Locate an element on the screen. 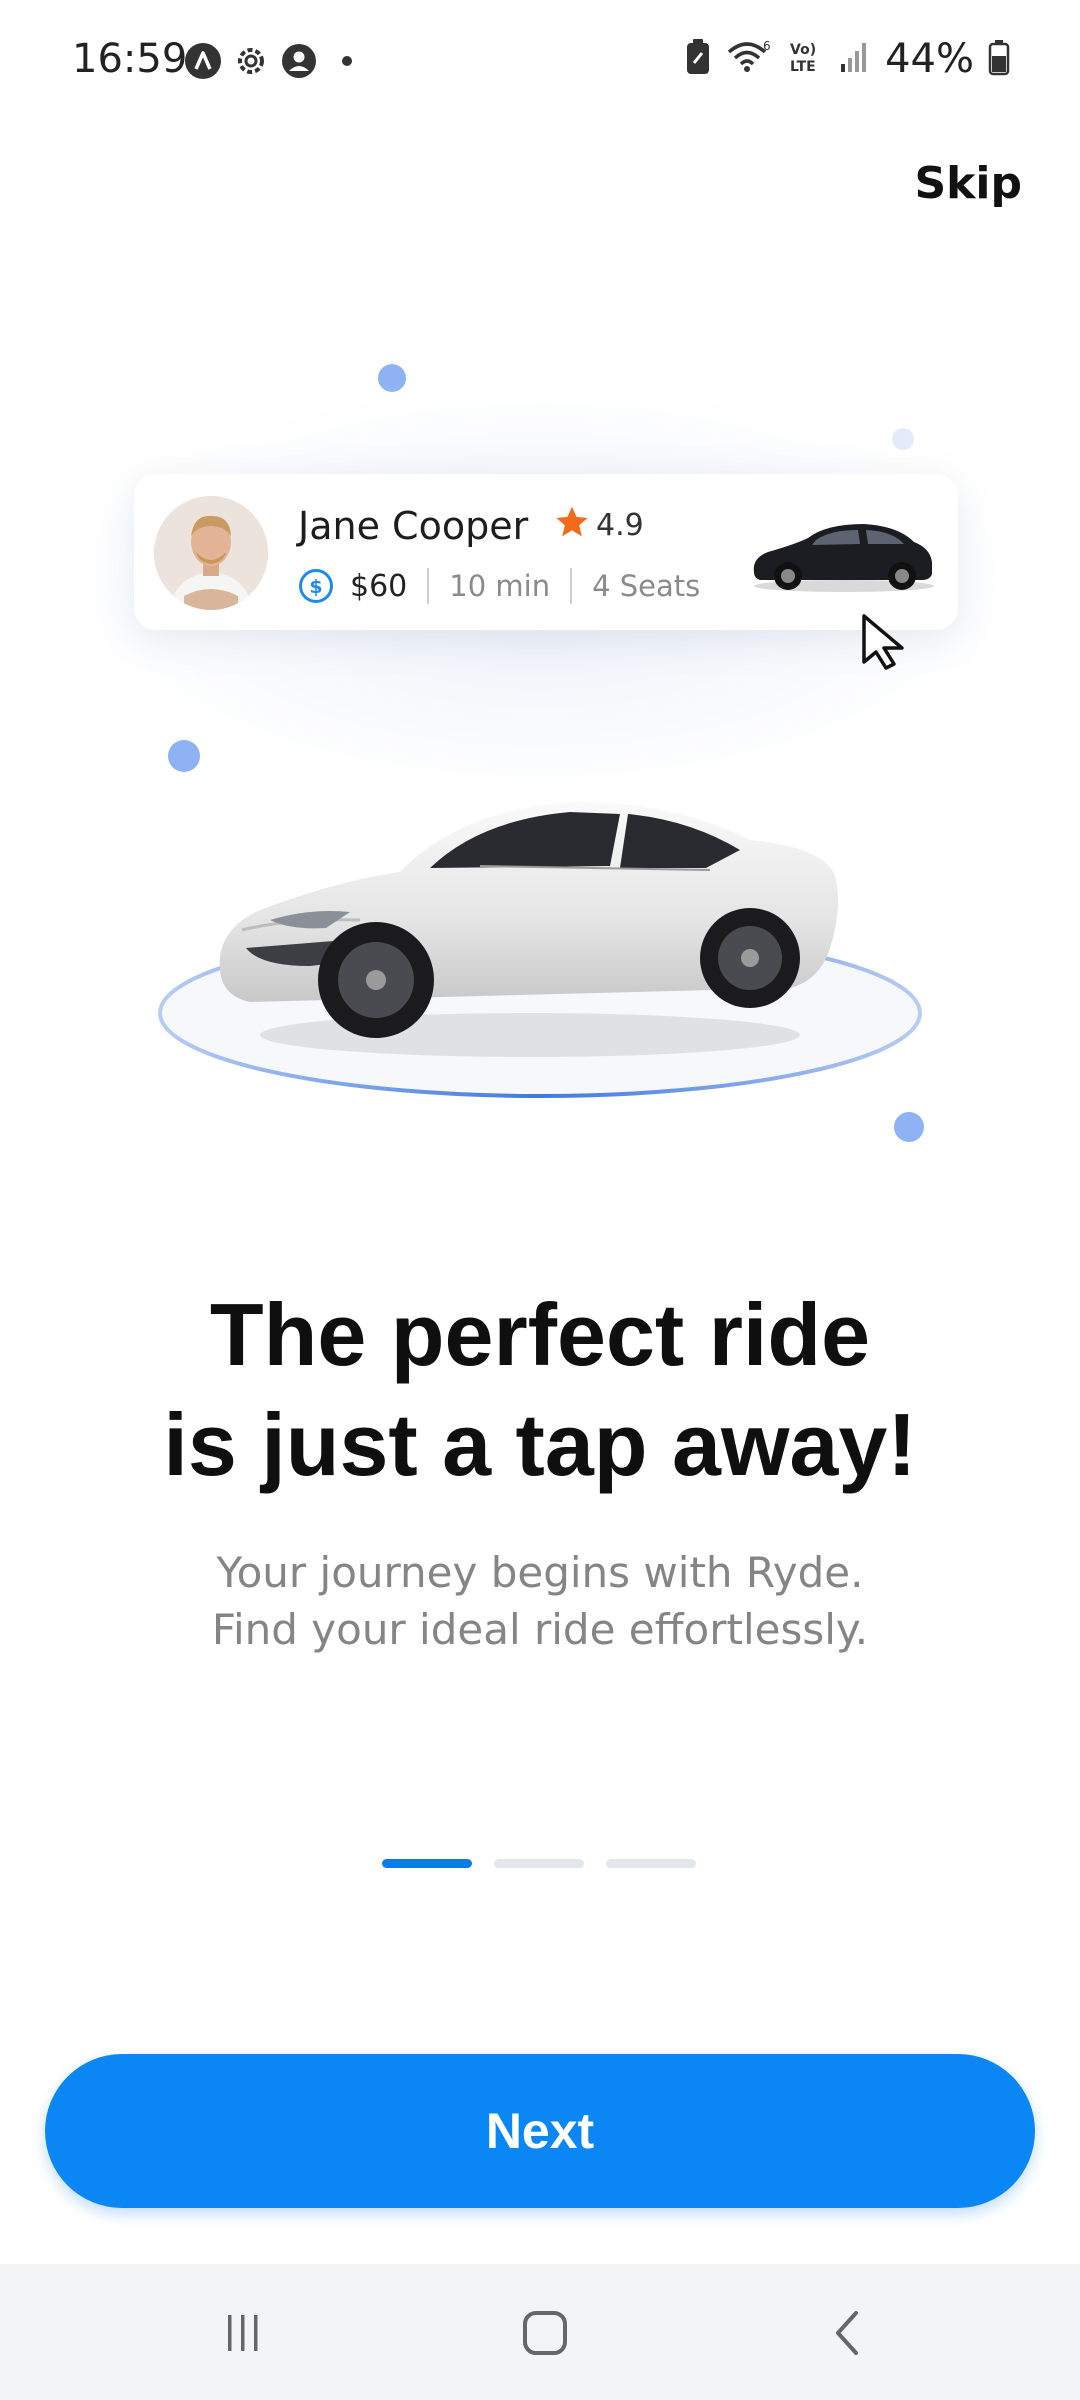 This screenshot has height=2400, width=1080. svg-text: LTE is located at coordinates (803, 67).